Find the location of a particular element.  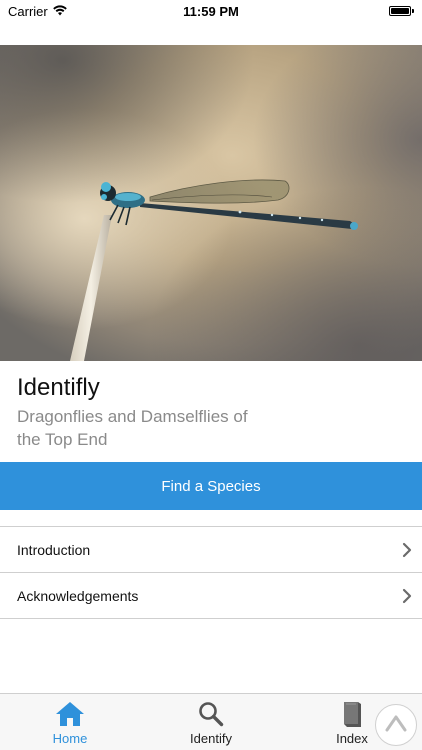

chevron-up-icon is located at coordinates (396, 725).